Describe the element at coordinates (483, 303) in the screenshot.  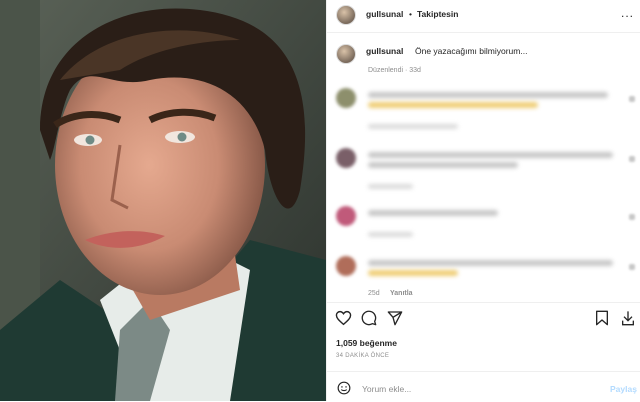
I see `action-divider` at that location.